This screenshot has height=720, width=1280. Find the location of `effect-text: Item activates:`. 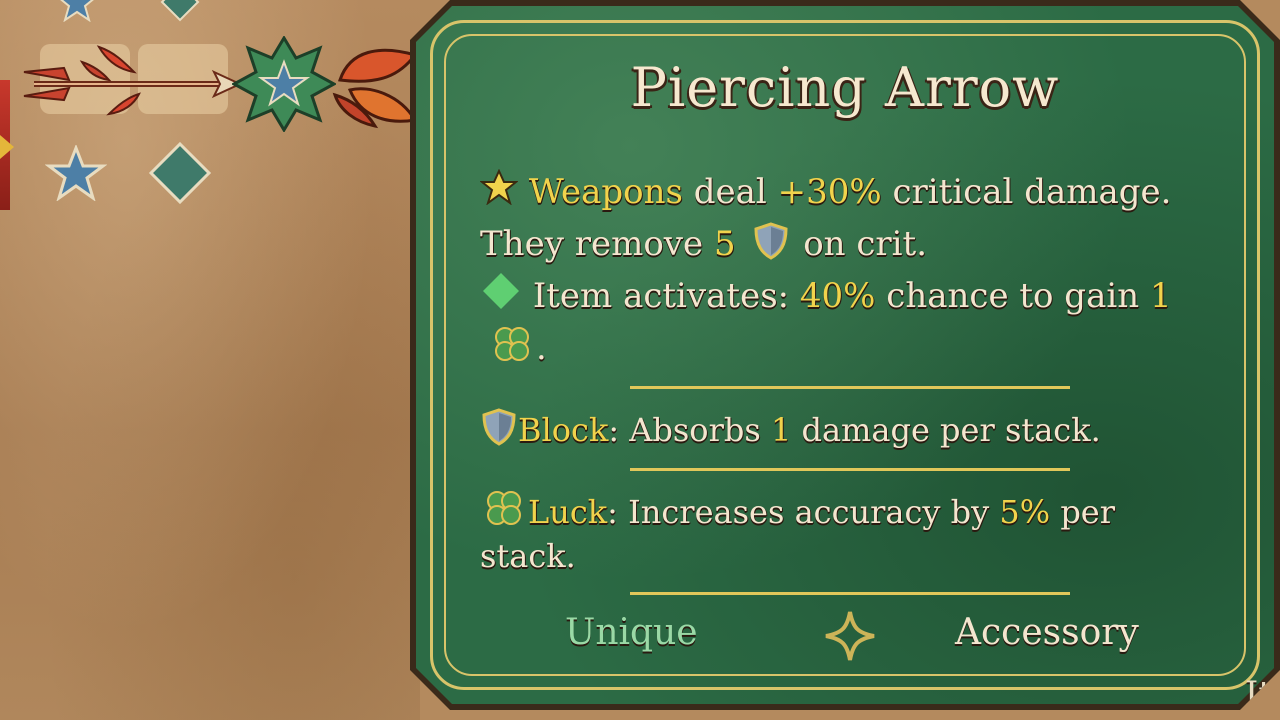

effect-text: Item activates: is located at coordinates (666, 296).